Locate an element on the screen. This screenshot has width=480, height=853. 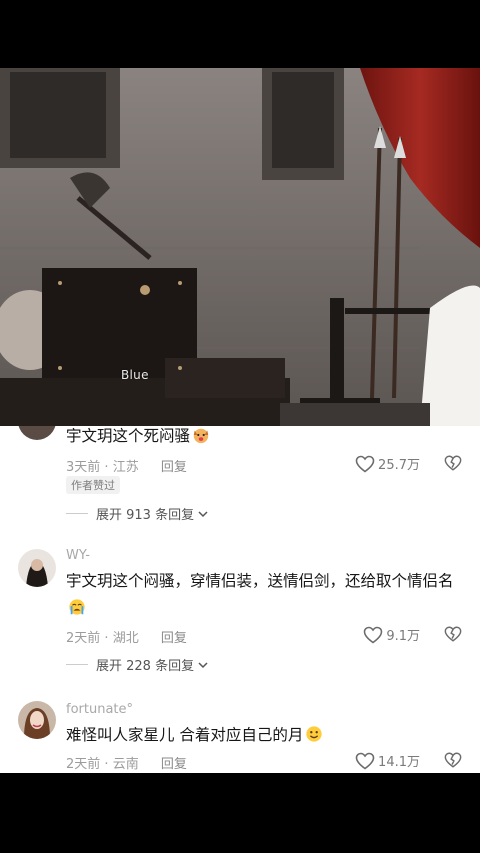
like-button: 14.1万 is located at coordinates (387, 760).